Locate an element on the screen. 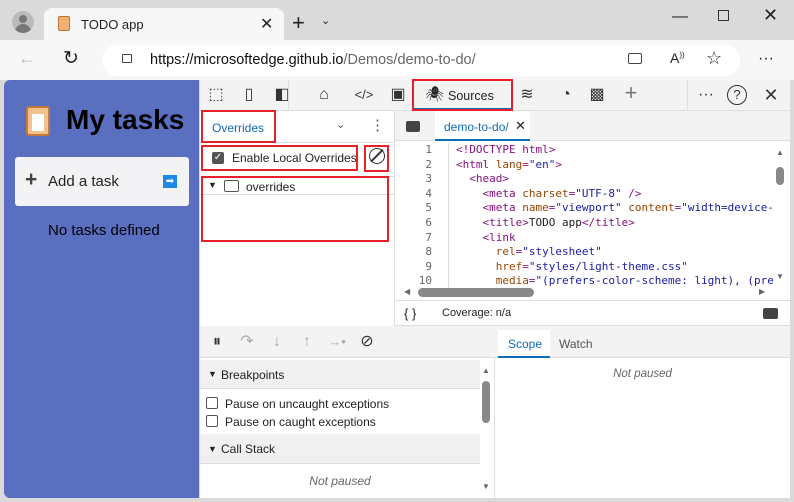 The width and height of the screenshot is (794, 502). add-task-button: + Add a task ➡ is located at coordinates (102, 181).